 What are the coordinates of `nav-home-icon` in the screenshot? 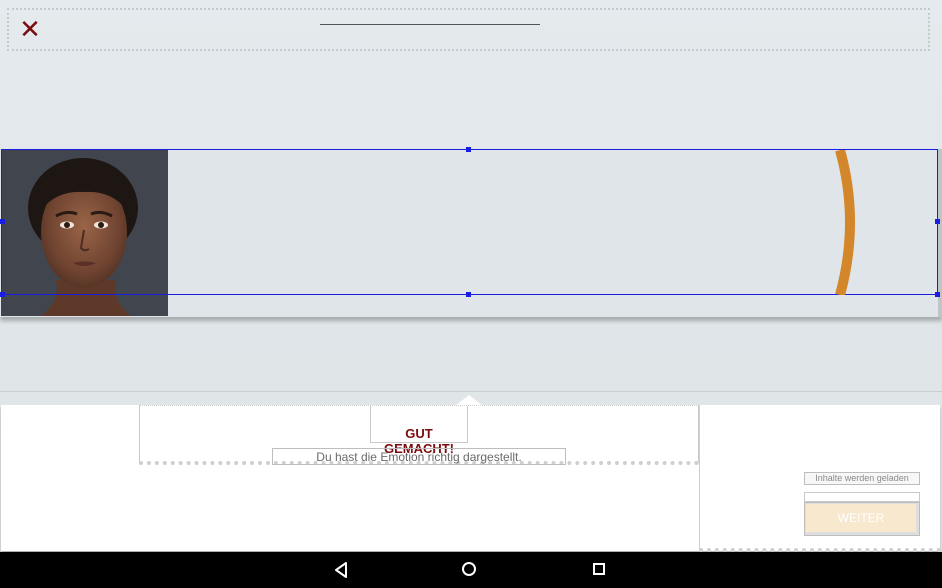 It's located at (469, 569).